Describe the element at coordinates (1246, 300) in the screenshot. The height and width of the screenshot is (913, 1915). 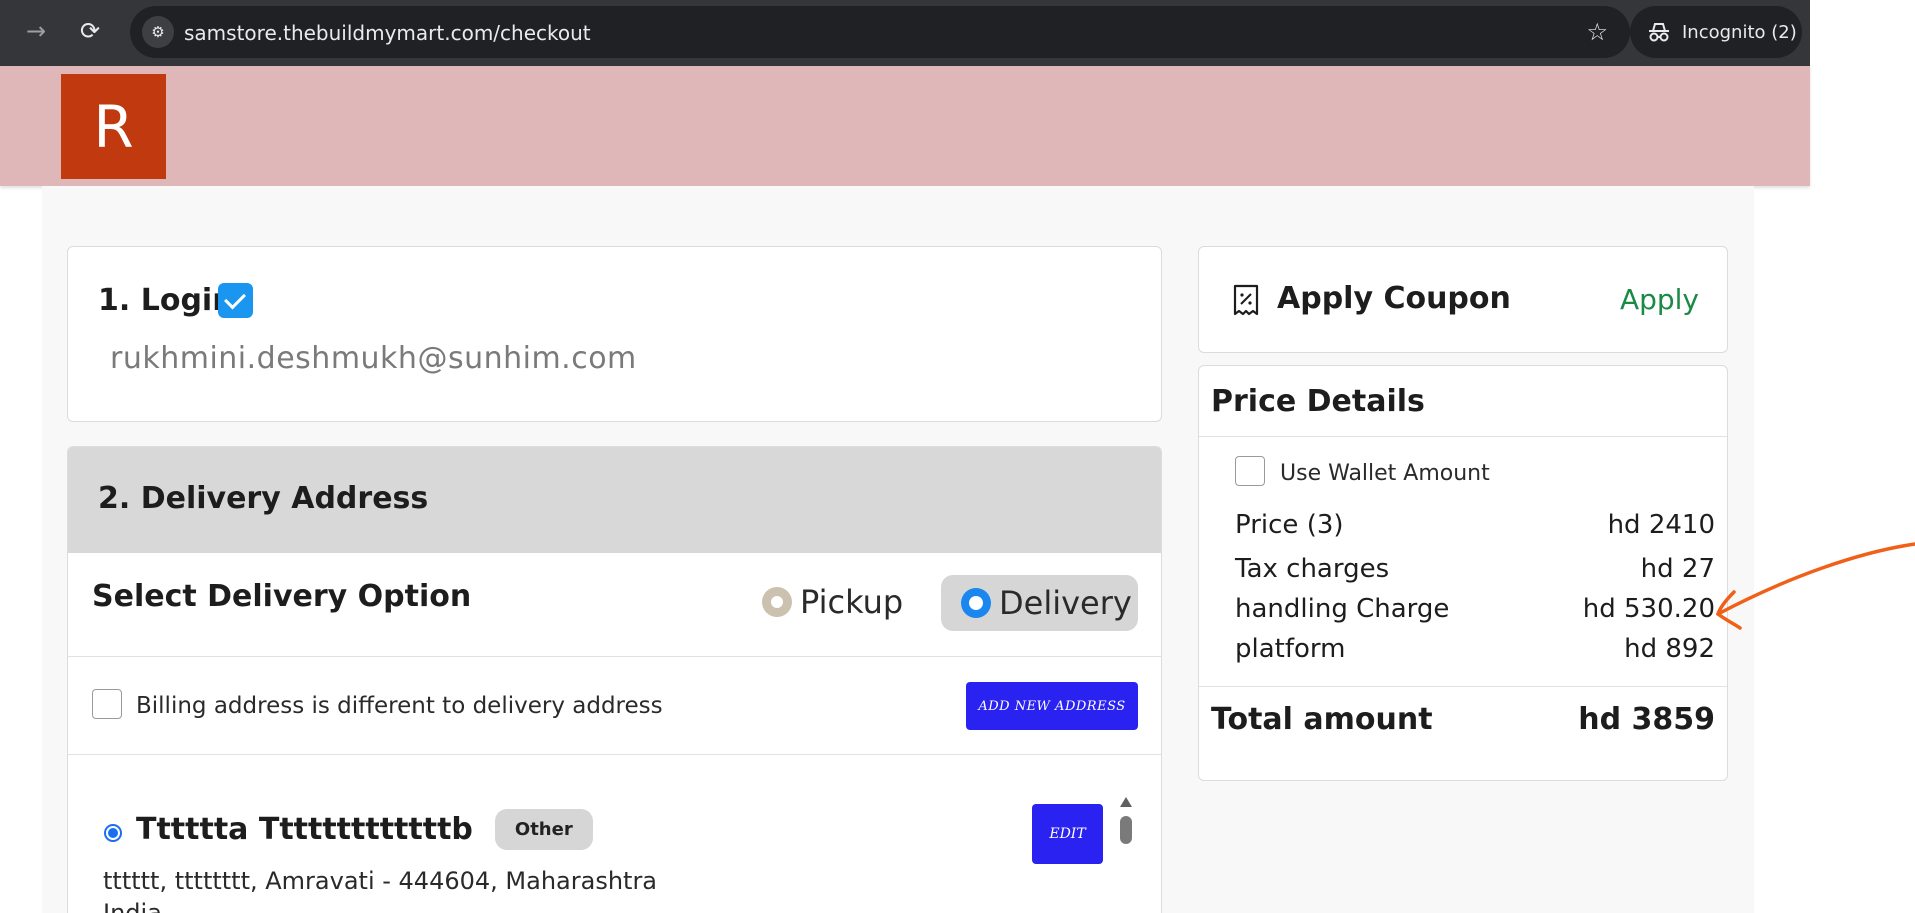
I see `coupon-icon` at that location.